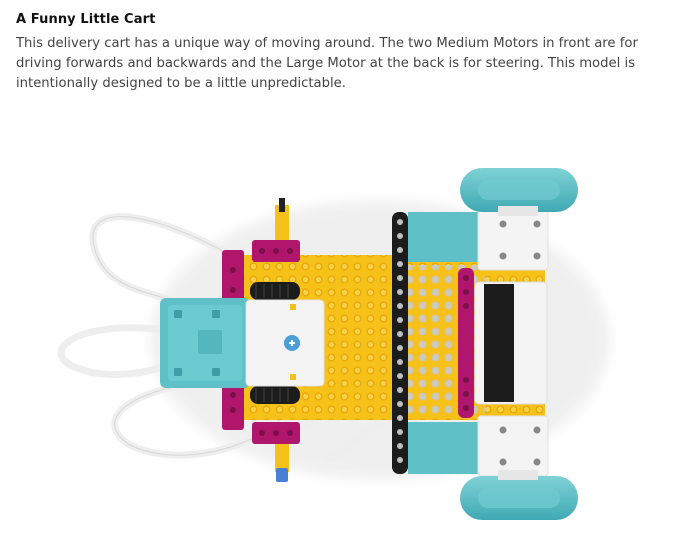 The width and height of the screenshot is (680, 560). What do you see at coordinates (519, 192) in the screenshot?
I see `rear-wheel-top` at bounding box center [519, 192].